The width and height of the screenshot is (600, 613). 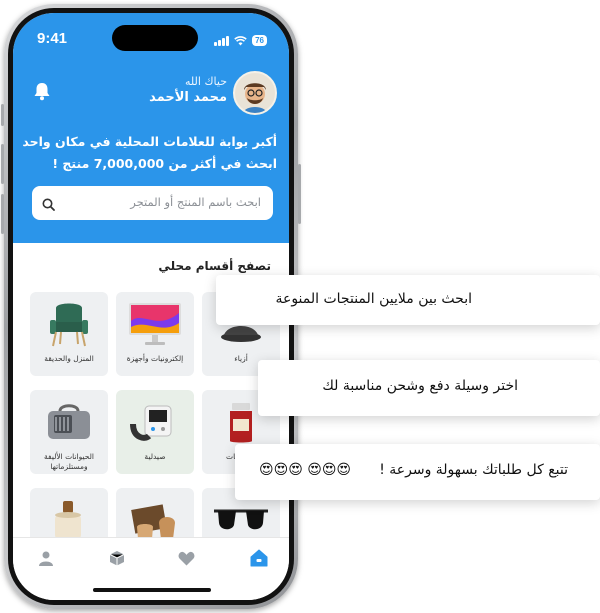 I want to click on callout-search-text: ابحث بين ملايين المنتجات المنوعة, so click(x=373, y=299).